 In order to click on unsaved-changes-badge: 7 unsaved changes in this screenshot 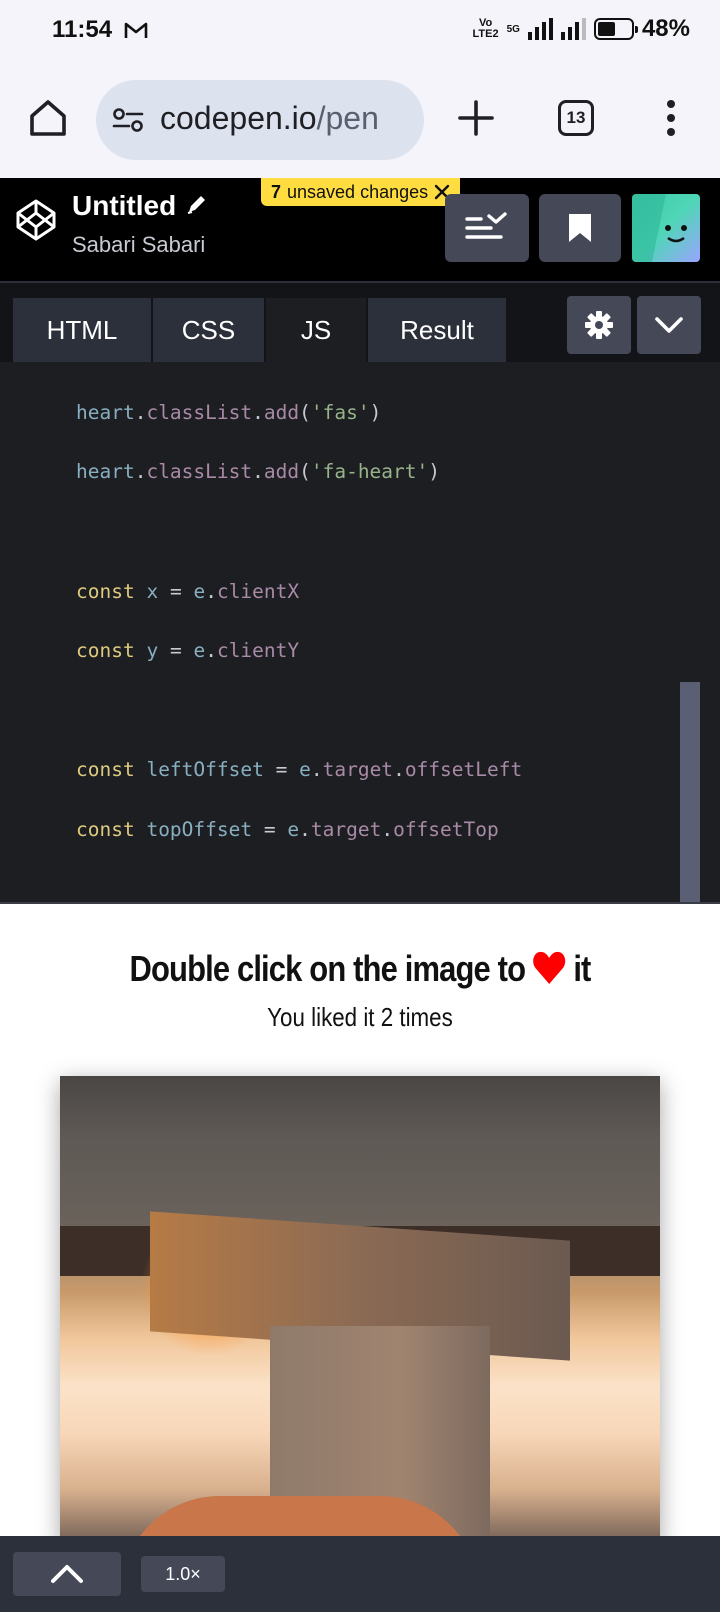, I will do `click(361, 192)`.